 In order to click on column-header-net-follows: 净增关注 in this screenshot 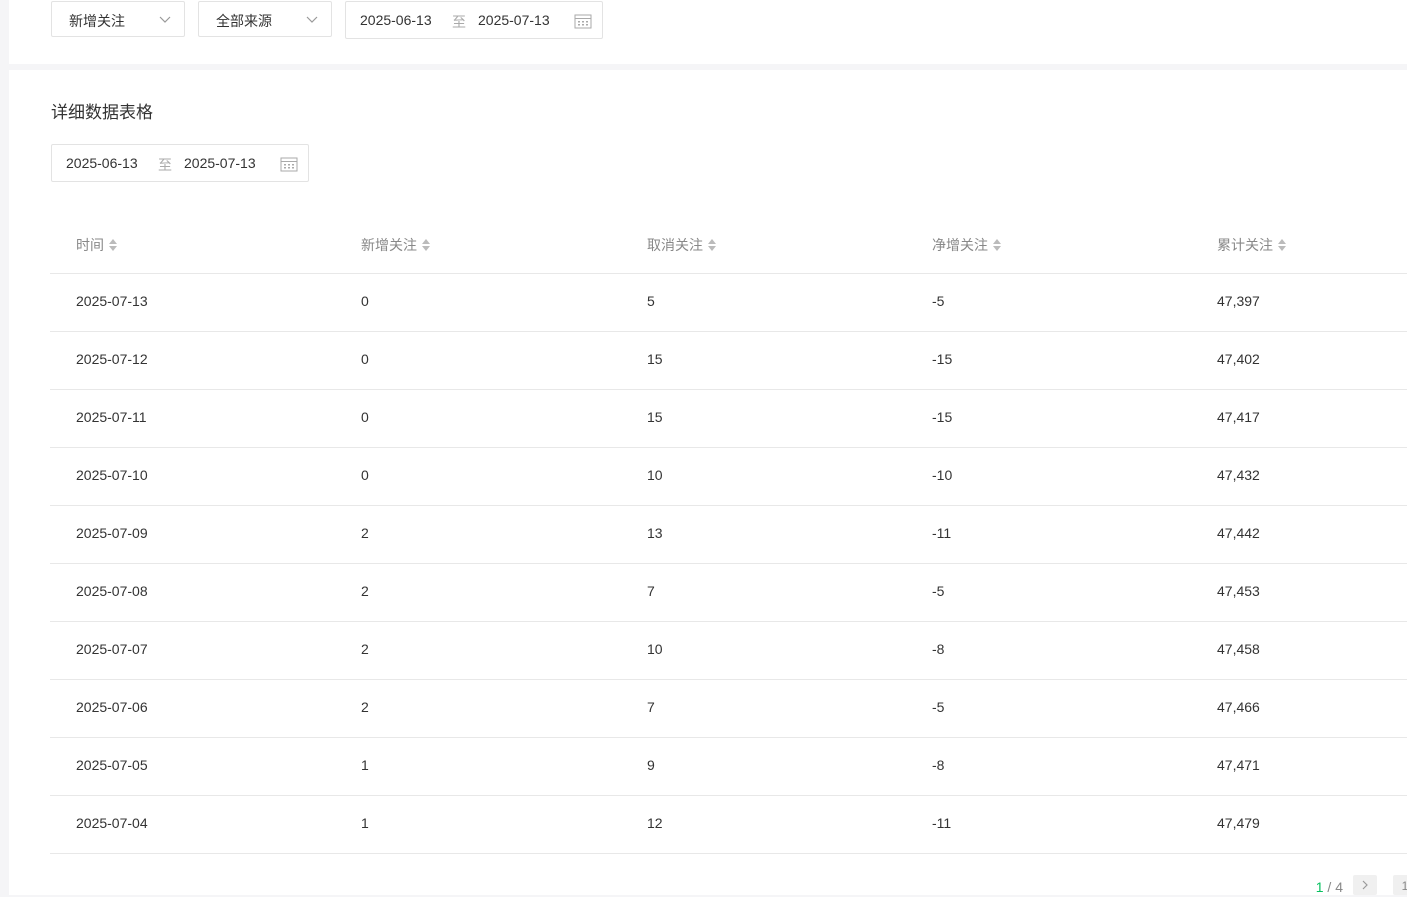, I will do `click(967, 245)`.